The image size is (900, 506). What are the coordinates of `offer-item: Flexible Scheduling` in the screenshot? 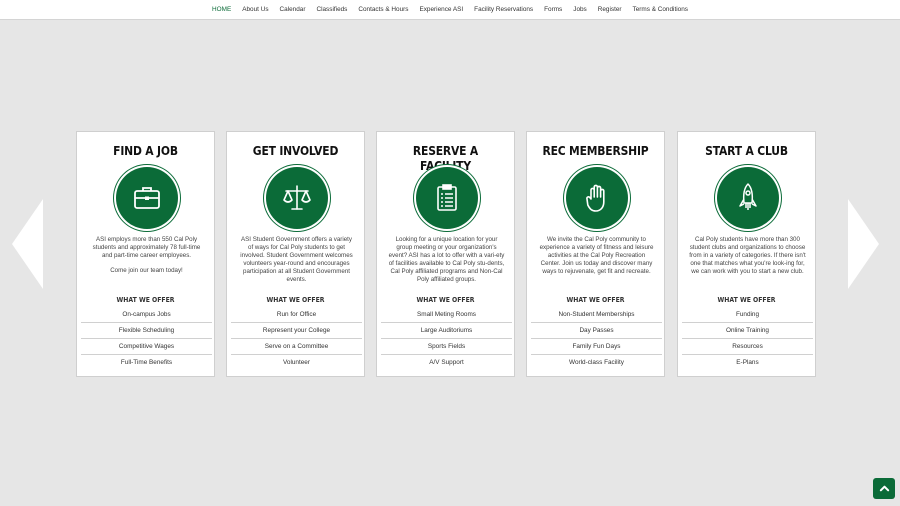 It's located at (146, 331).